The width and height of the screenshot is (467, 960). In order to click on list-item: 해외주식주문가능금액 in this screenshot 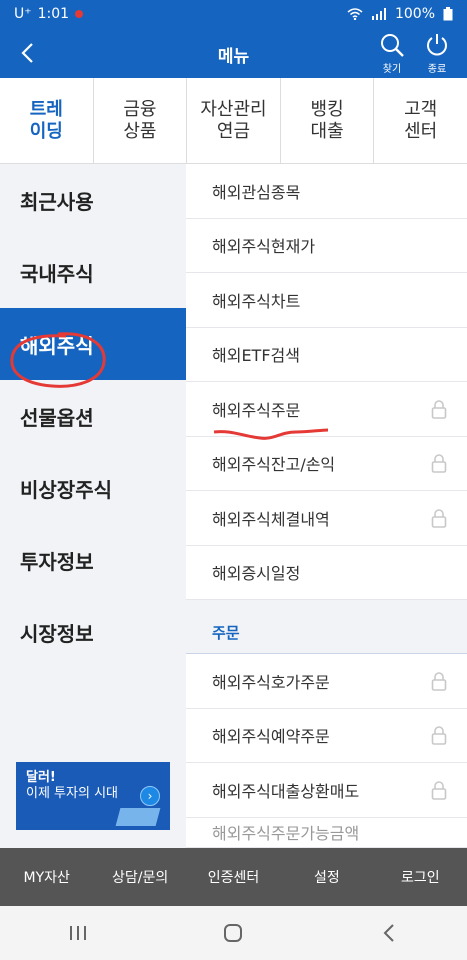, I will do `click(326, 833)`.